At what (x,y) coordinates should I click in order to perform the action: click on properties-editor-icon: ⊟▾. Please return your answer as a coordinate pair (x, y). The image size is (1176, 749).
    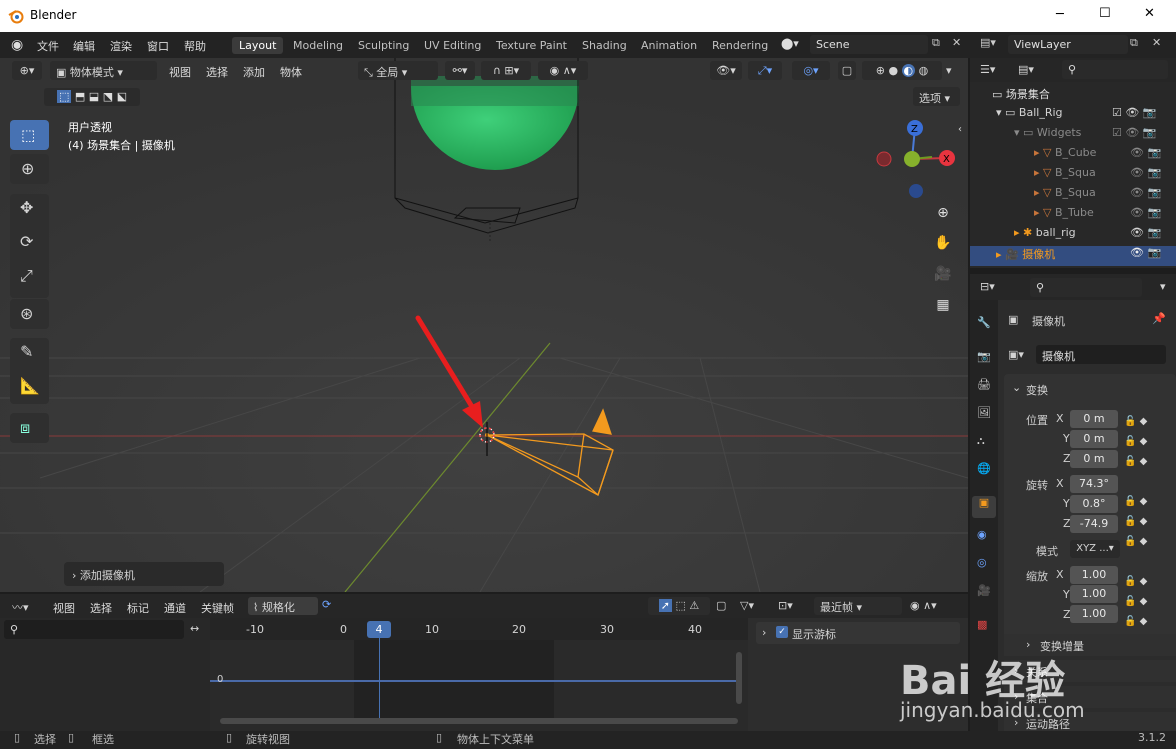
    Looking at the image, I should click on (987, 286).